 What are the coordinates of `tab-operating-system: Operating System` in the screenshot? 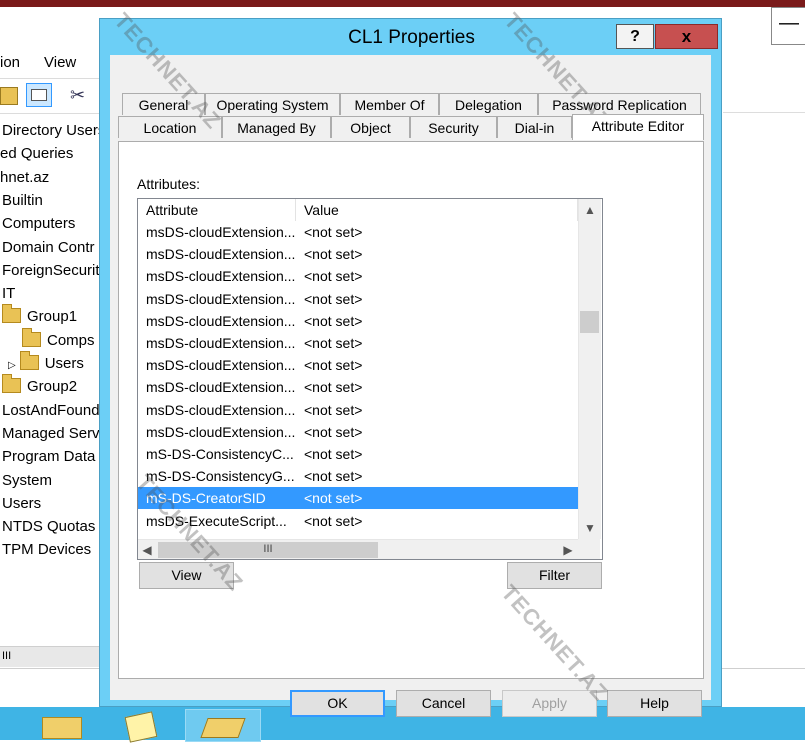 It's located at (272, 104).